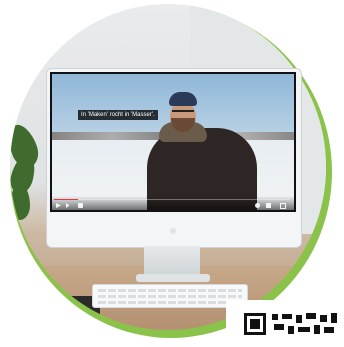 This screenshot has width=344, height=347. What do you see at coordinates (183, 99) in the screenshot?
I see `beanie` at bounding box center [183, 99].